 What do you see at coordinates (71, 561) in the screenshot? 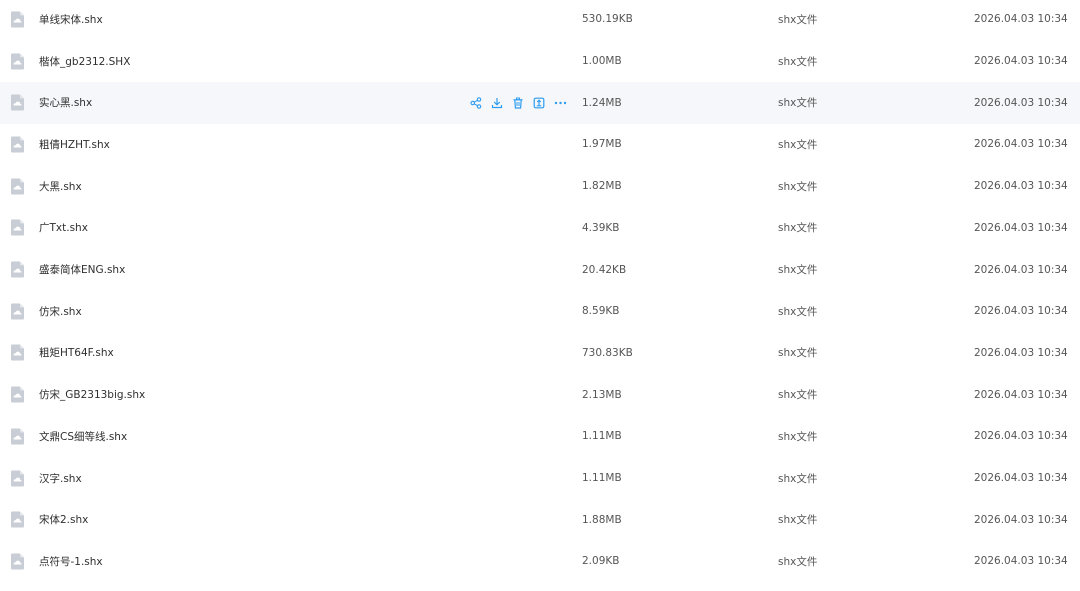
I see `file-name: 点符号-1.shx` at bounding box center [71, 561].